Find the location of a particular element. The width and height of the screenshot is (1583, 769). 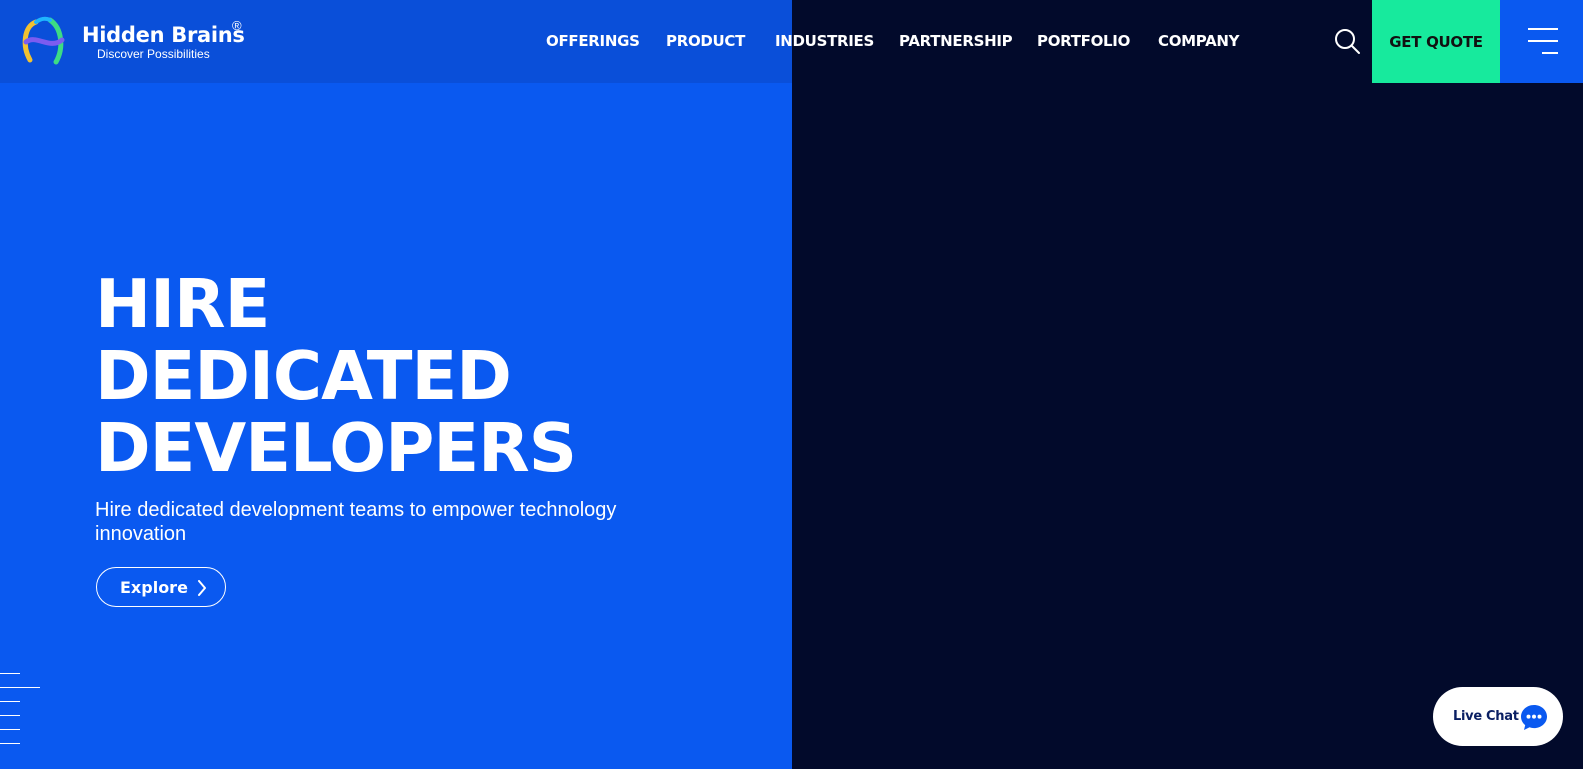

nav-item-portfolio: PORTFOLIO is located at coordinates (1083, 41).